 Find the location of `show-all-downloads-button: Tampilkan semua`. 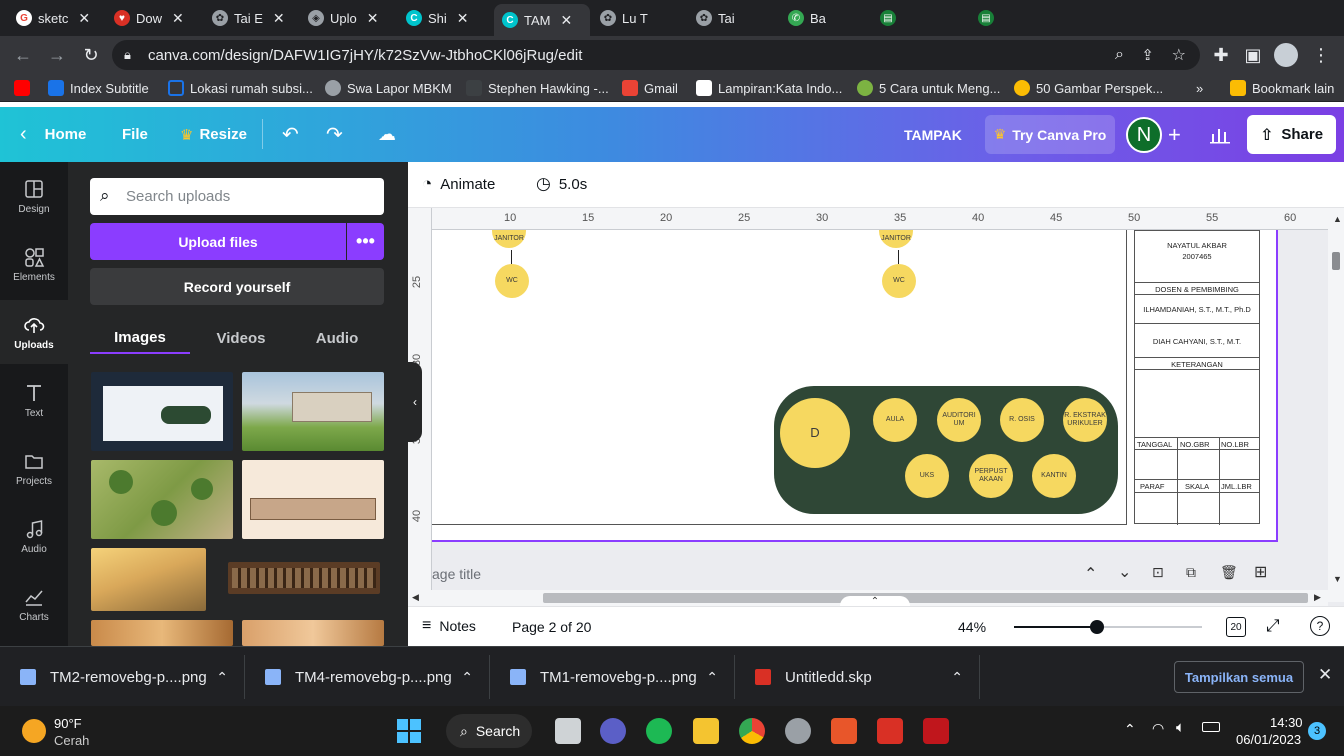

show-all-downloads-button: Tampilkan semua is located at coordinates (1239, 677).